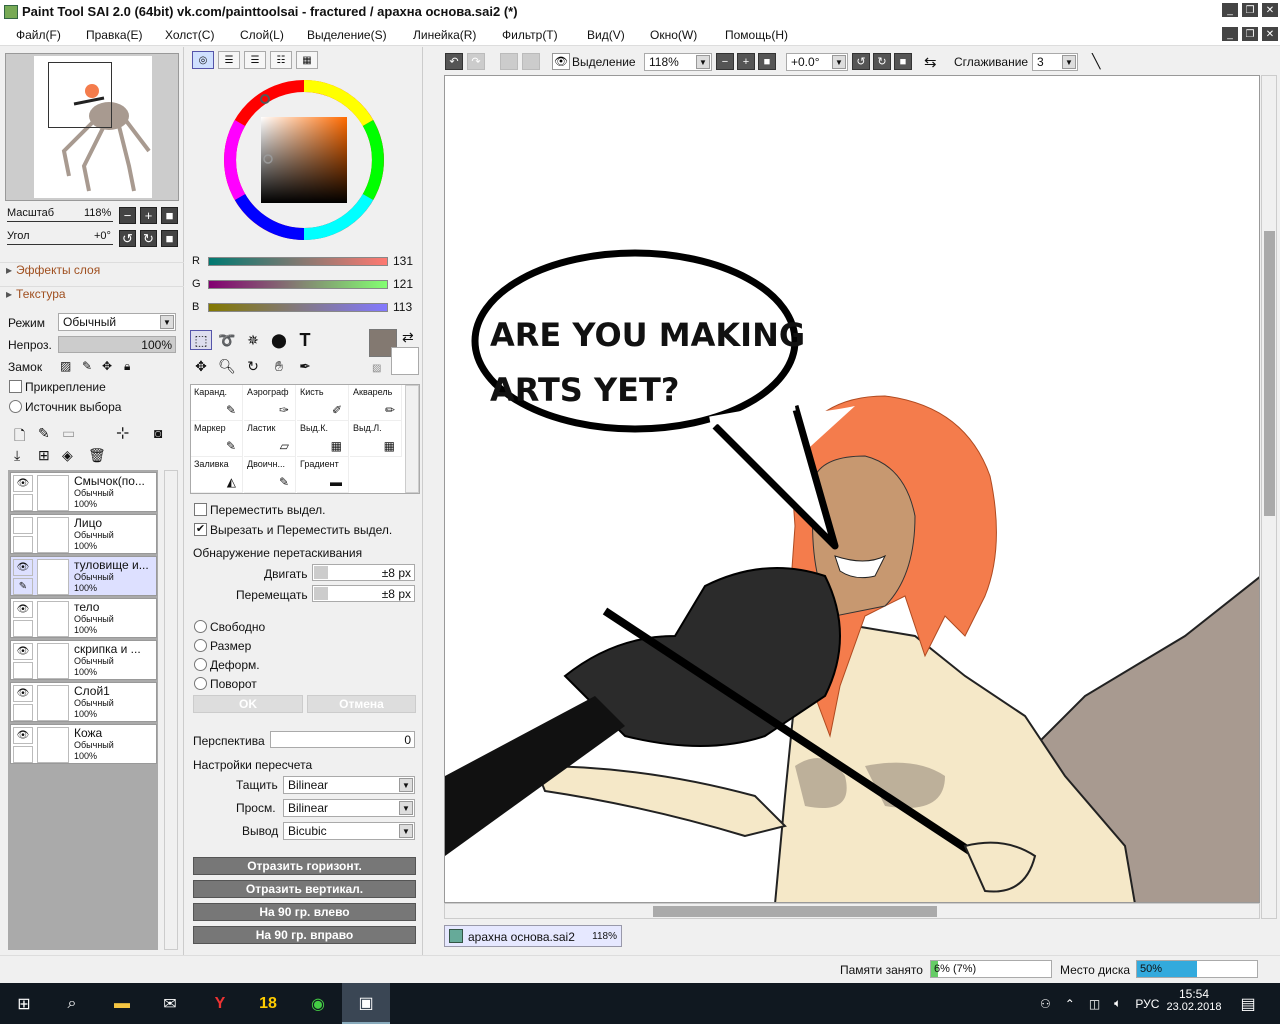  Describe the element at coordinates (349, 808) in the screenshot. I see `preview-quality-select: Bilinear ▼` at that location.